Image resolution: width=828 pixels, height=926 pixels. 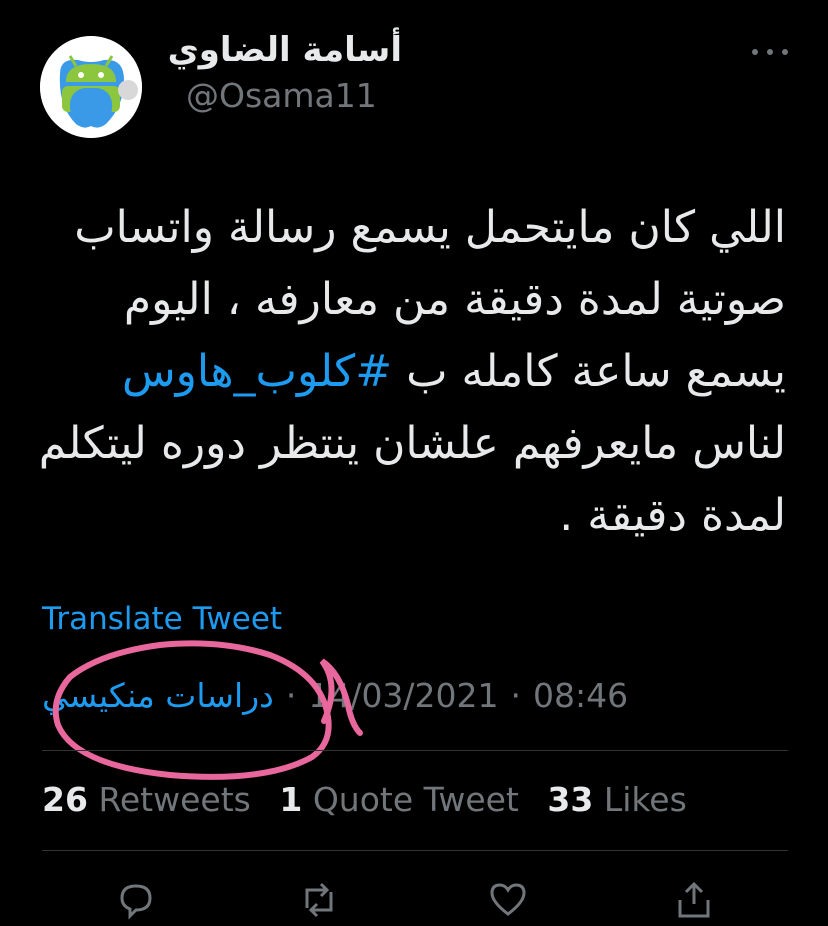 I want to click on tweet-time: 08:46, so click(x=580, y=695).